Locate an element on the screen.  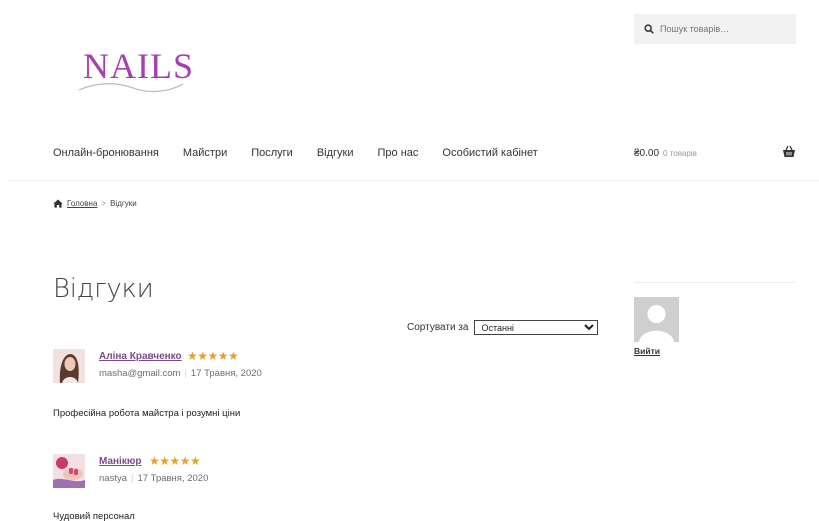
sort-label: Сортувати за is located at coordinates (438, 327).